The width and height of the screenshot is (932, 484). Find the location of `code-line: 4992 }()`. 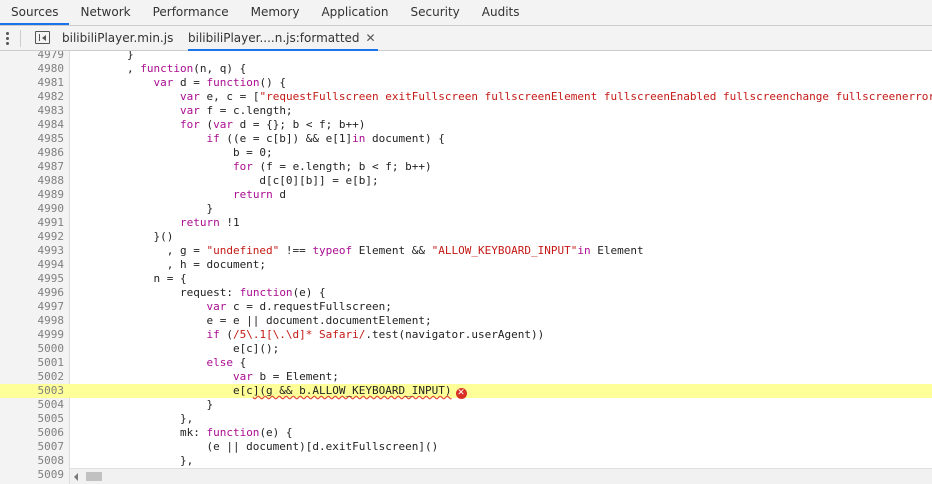

code-line: 4992 }() is located at coordinates (466, 237).